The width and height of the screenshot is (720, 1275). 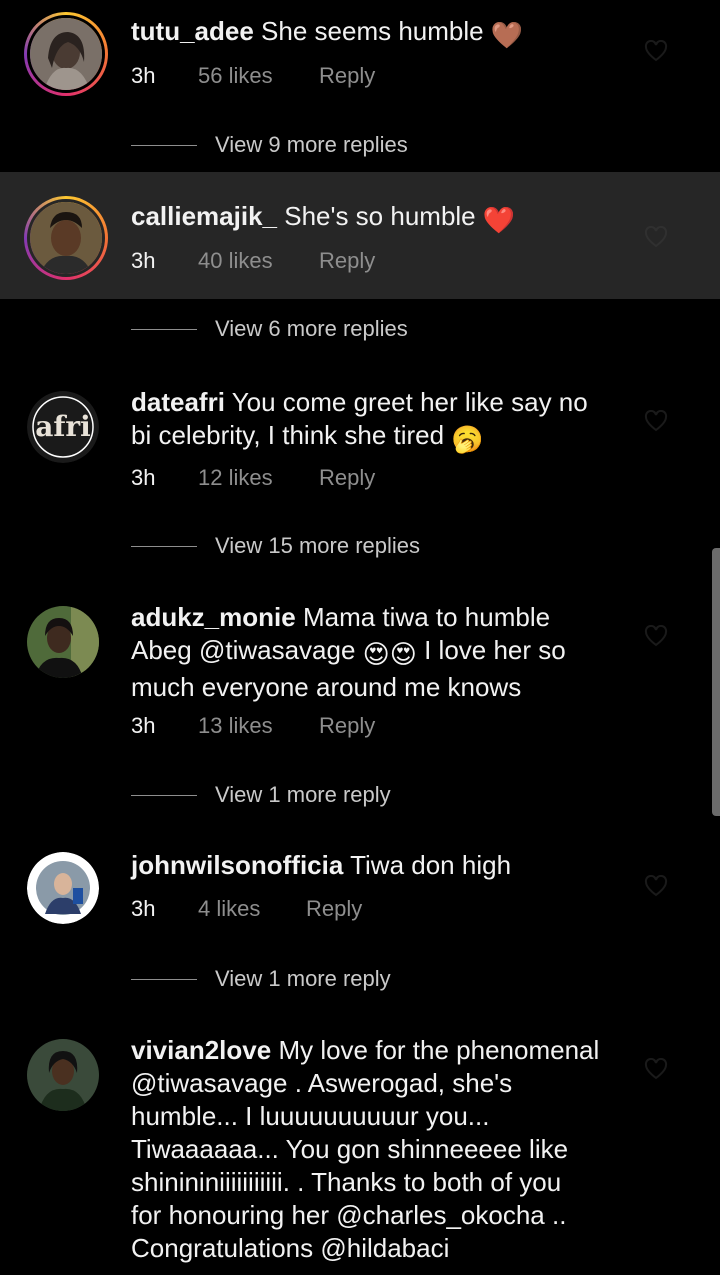 I want to click on likes-count: 12 likes, so click(x=258, y=478).